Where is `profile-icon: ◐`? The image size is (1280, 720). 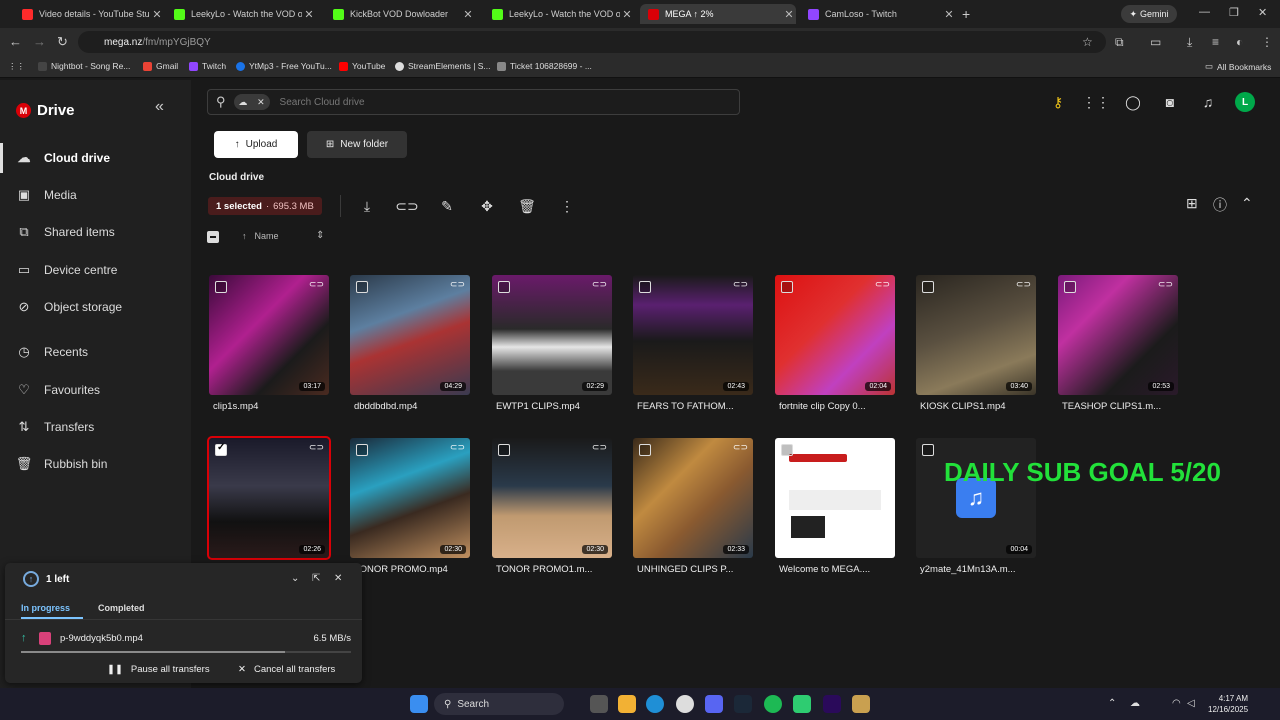 profile-icon: ◐ is located at coordinates (1239, 42).